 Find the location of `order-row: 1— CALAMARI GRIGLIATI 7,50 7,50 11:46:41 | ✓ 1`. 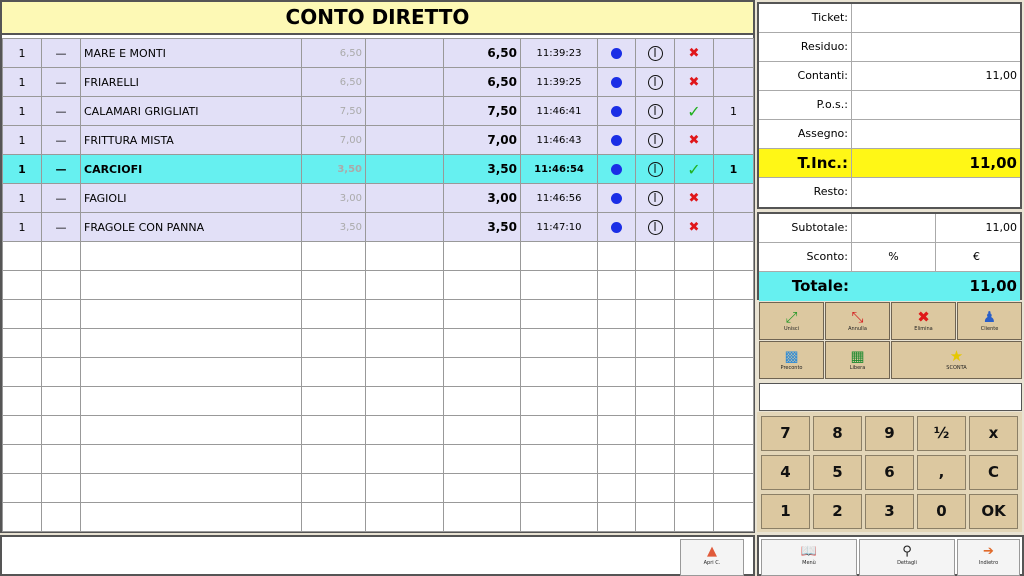

order-row: 1— CALAMARI GRIGLIATI 7,50 7,50 11:46:41 | ✓ 1 is located at coordinates (378, 111).